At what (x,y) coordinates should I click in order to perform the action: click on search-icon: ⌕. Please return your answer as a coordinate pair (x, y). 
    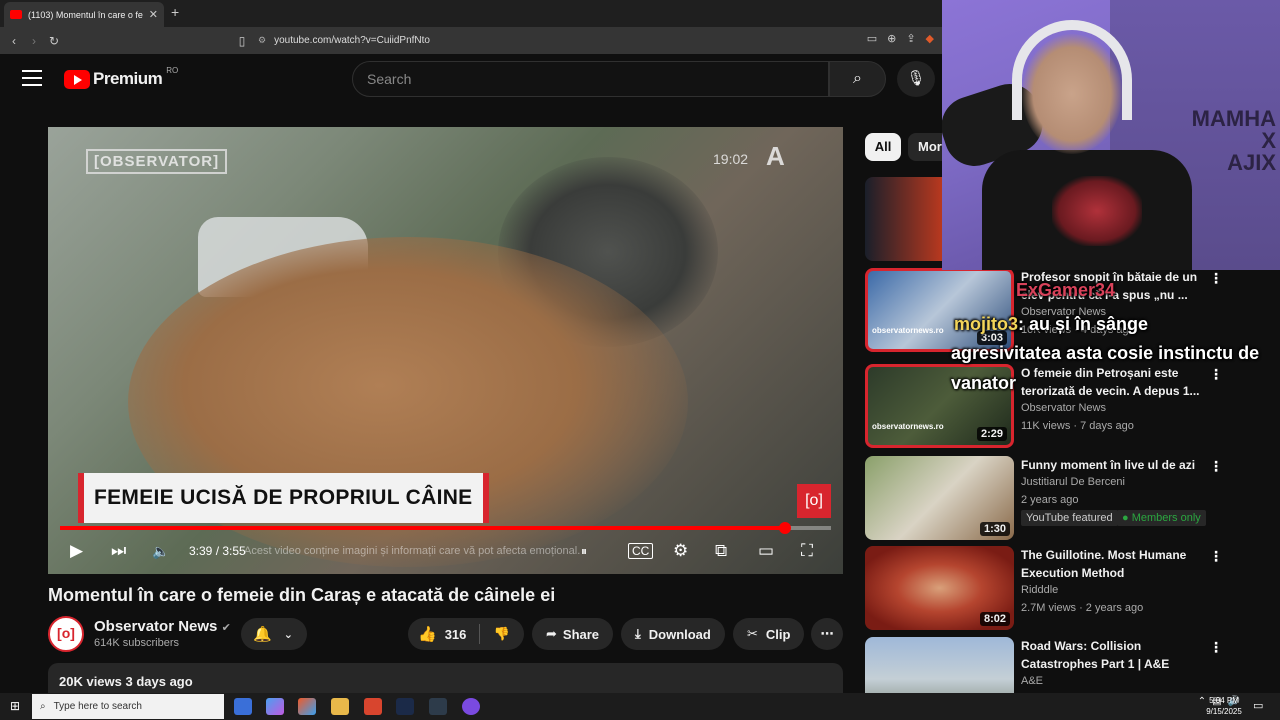
    Looking at the image, I should click on (857, 78).